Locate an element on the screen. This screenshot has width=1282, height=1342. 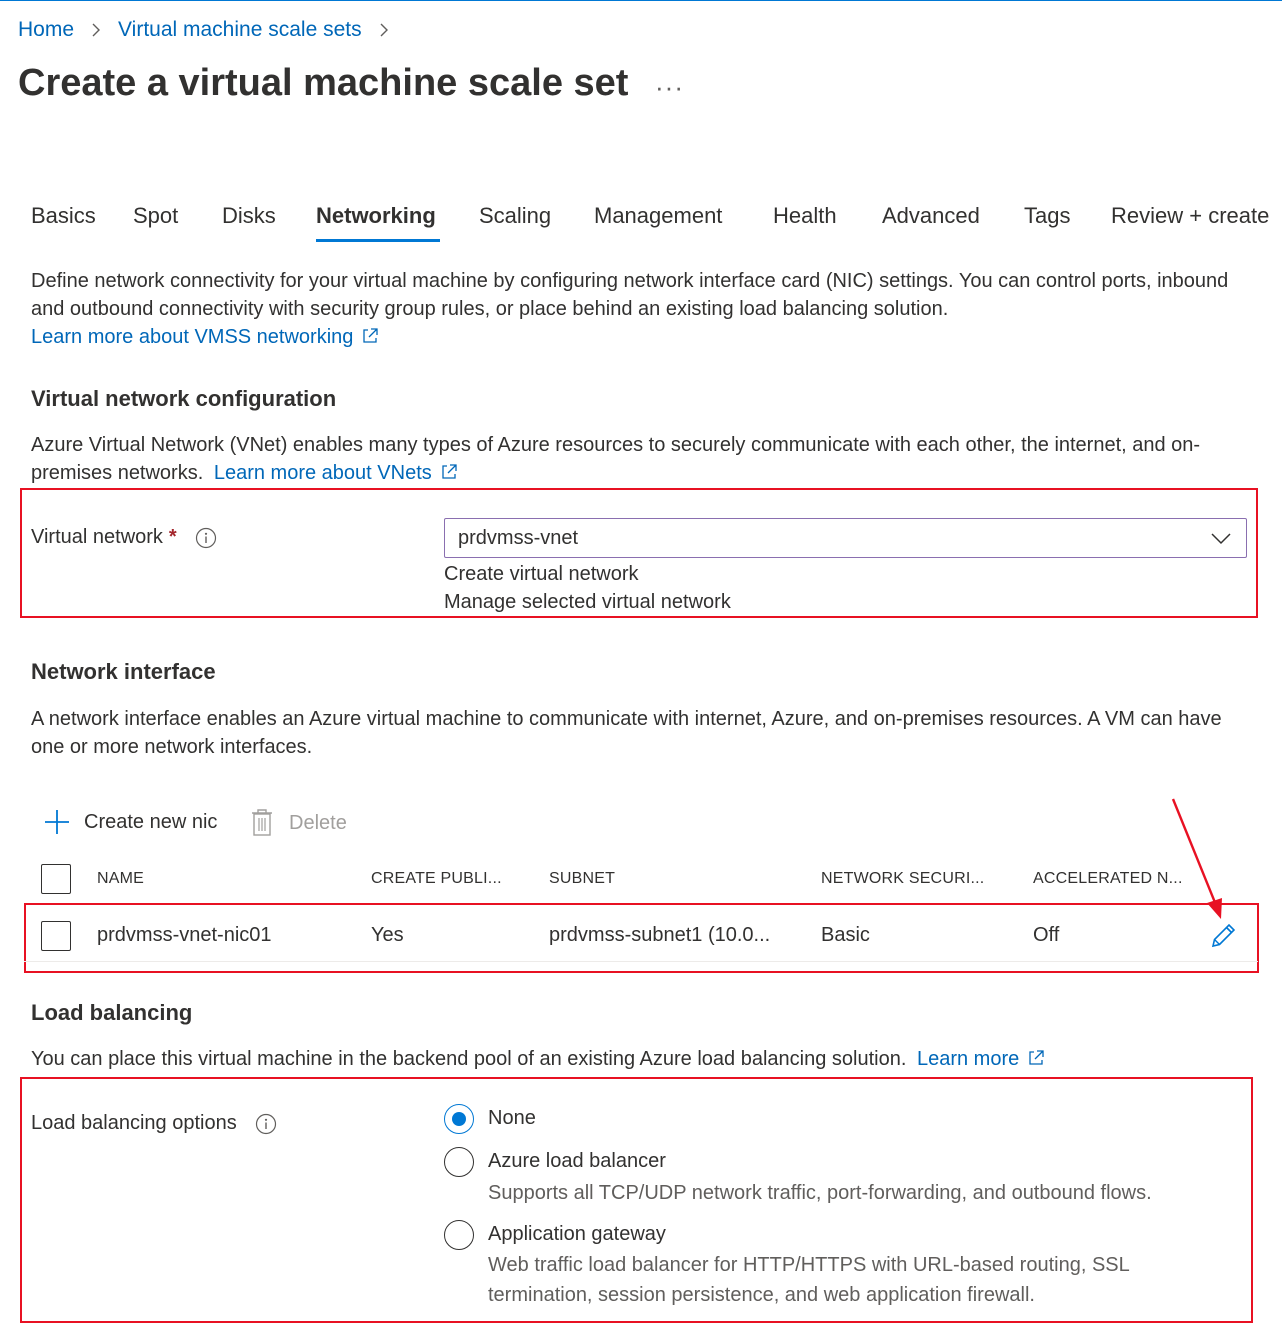
row-checkbox is located at coordinates (56, 936).